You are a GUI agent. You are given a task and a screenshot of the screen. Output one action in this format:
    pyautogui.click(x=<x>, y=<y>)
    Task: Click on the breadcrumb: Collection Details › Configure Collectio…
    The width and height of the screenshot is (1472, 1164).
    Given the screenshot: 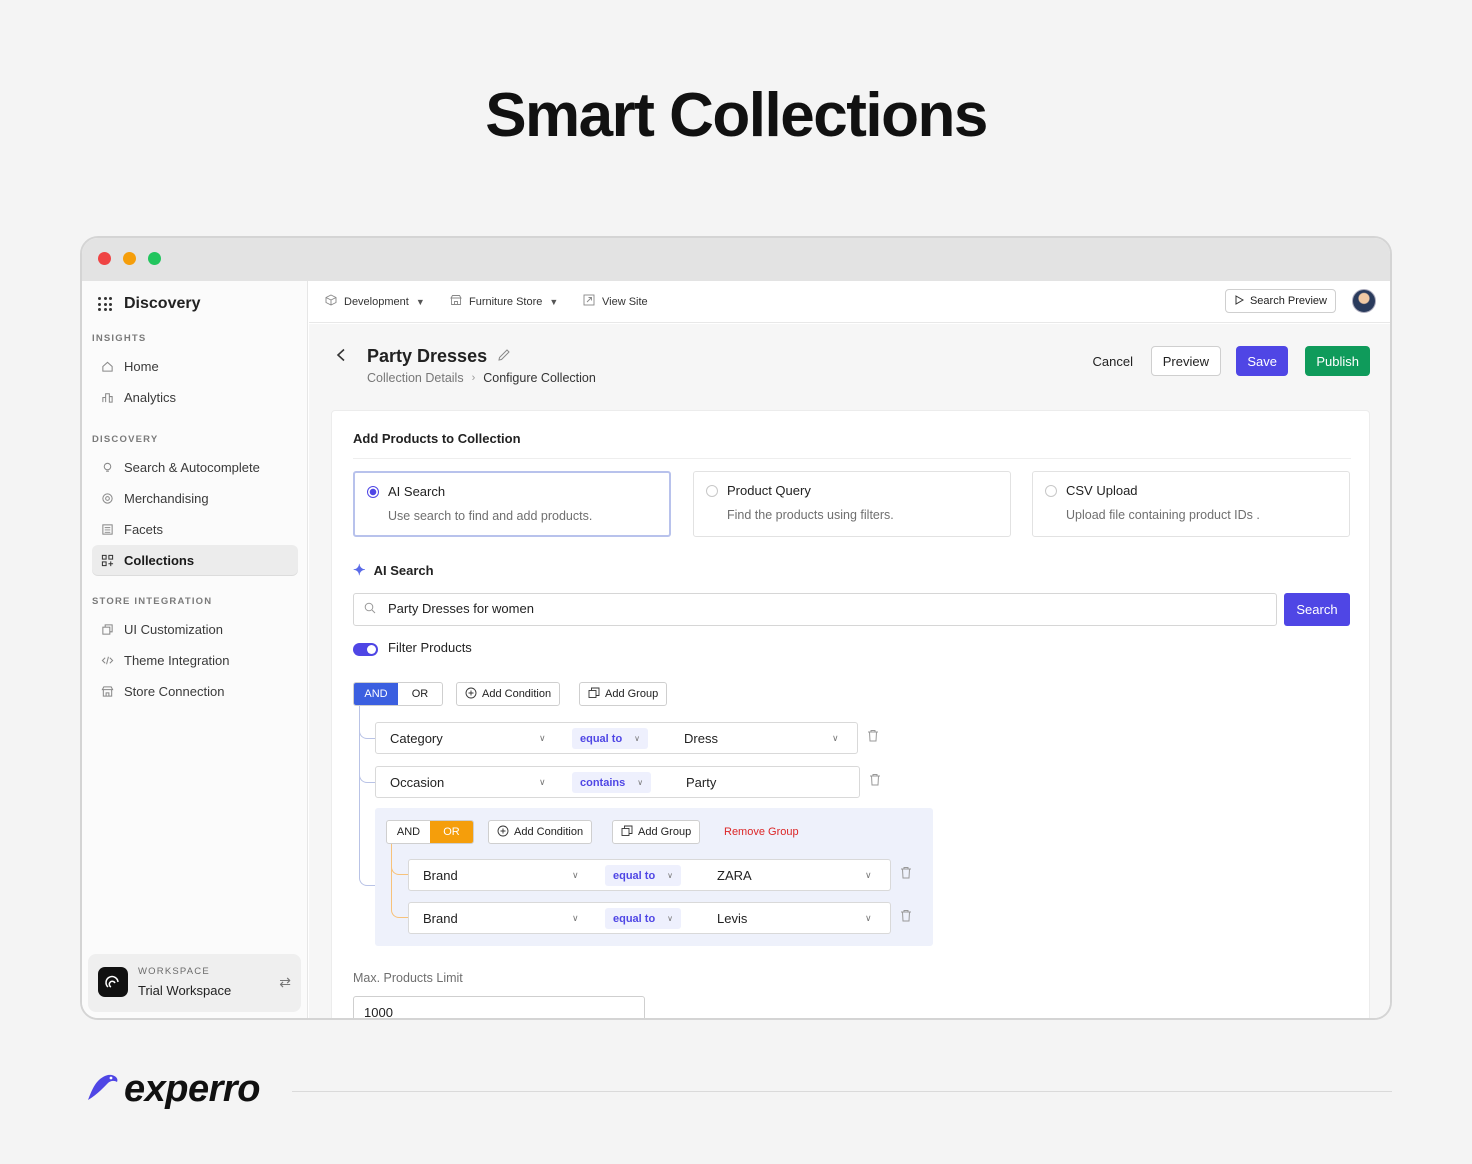 What is the action you would take?
    pyautogui.click(x=481, y=378)
    